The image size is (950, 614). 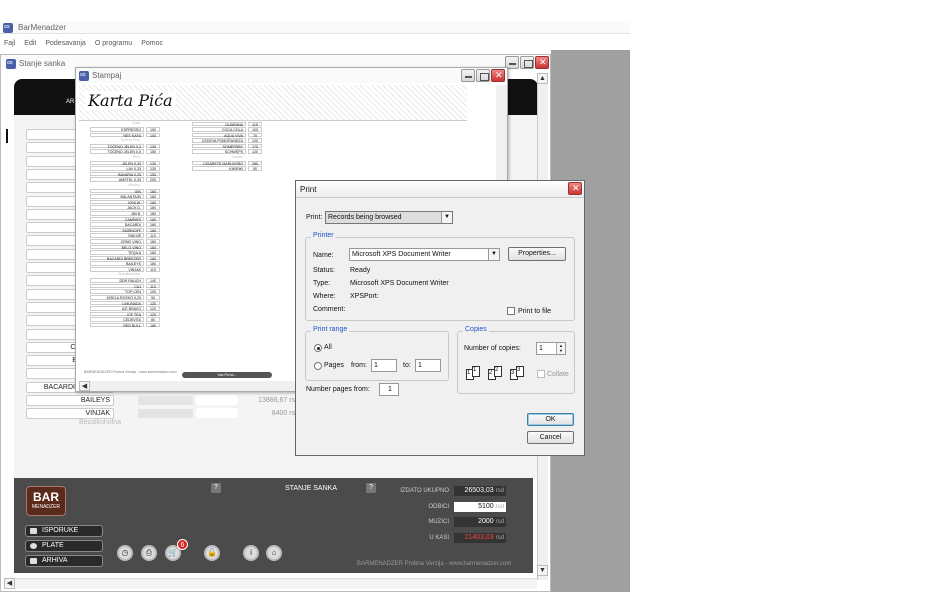 I want to click on product-name: BAILEYS, so click(x=70, y=400).